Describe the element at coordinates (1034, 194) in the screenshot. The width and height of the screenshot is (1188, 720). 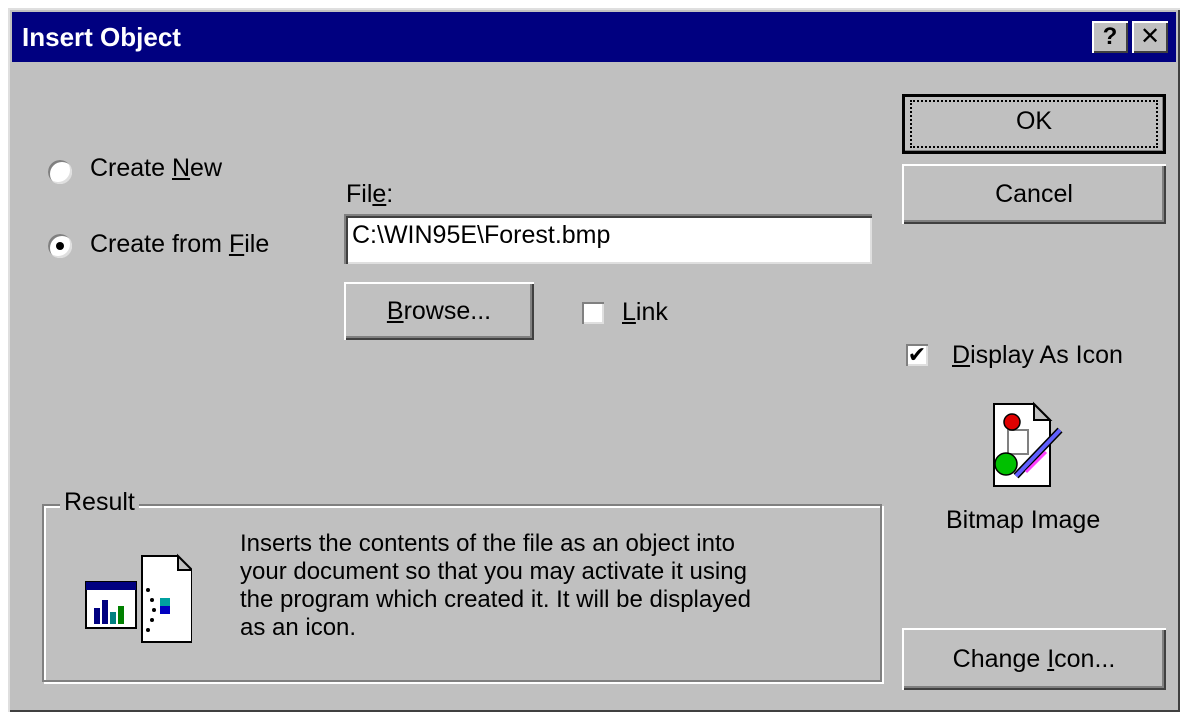
I see `cancel-button: Cancel` at that location.